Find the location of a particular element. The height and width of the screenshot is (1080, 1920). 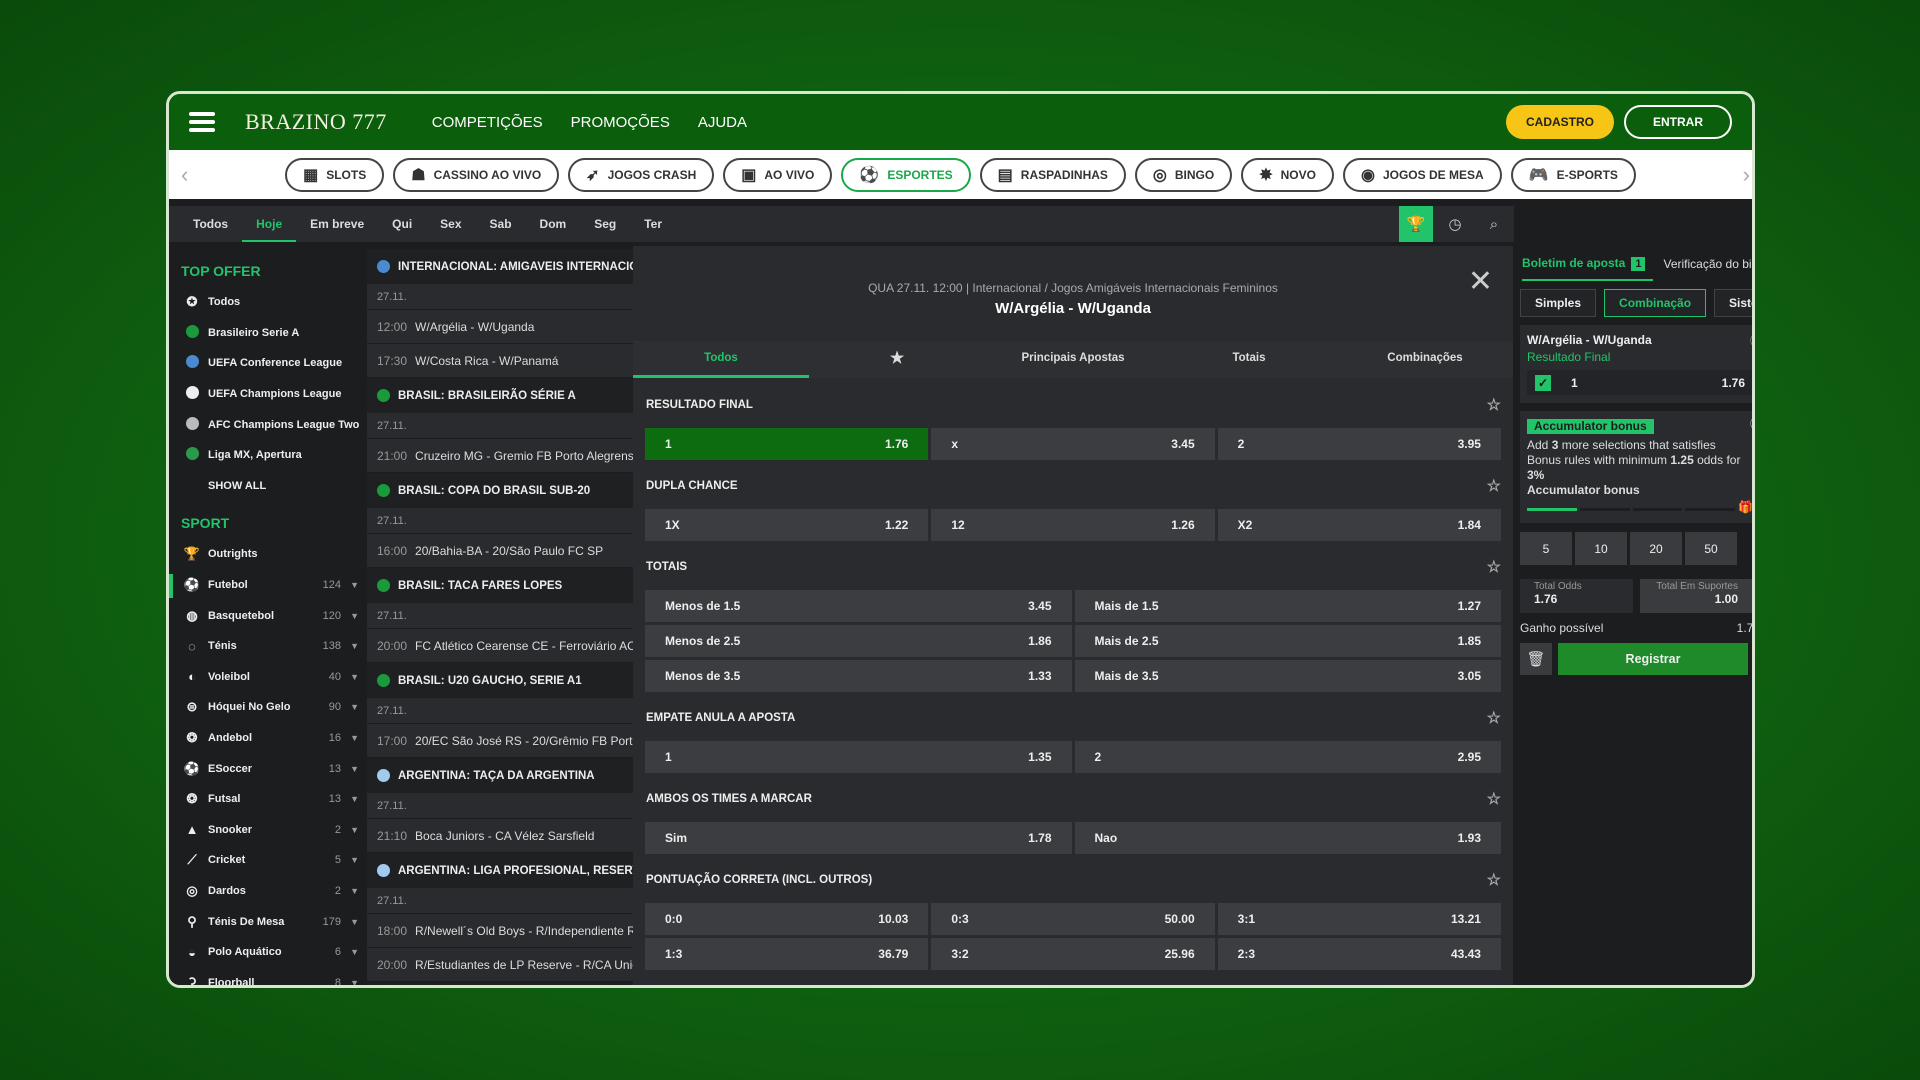

sidebar-item-voleibol: ◐ Voleibol 40 ▼ is located at coordinates (274, 677).